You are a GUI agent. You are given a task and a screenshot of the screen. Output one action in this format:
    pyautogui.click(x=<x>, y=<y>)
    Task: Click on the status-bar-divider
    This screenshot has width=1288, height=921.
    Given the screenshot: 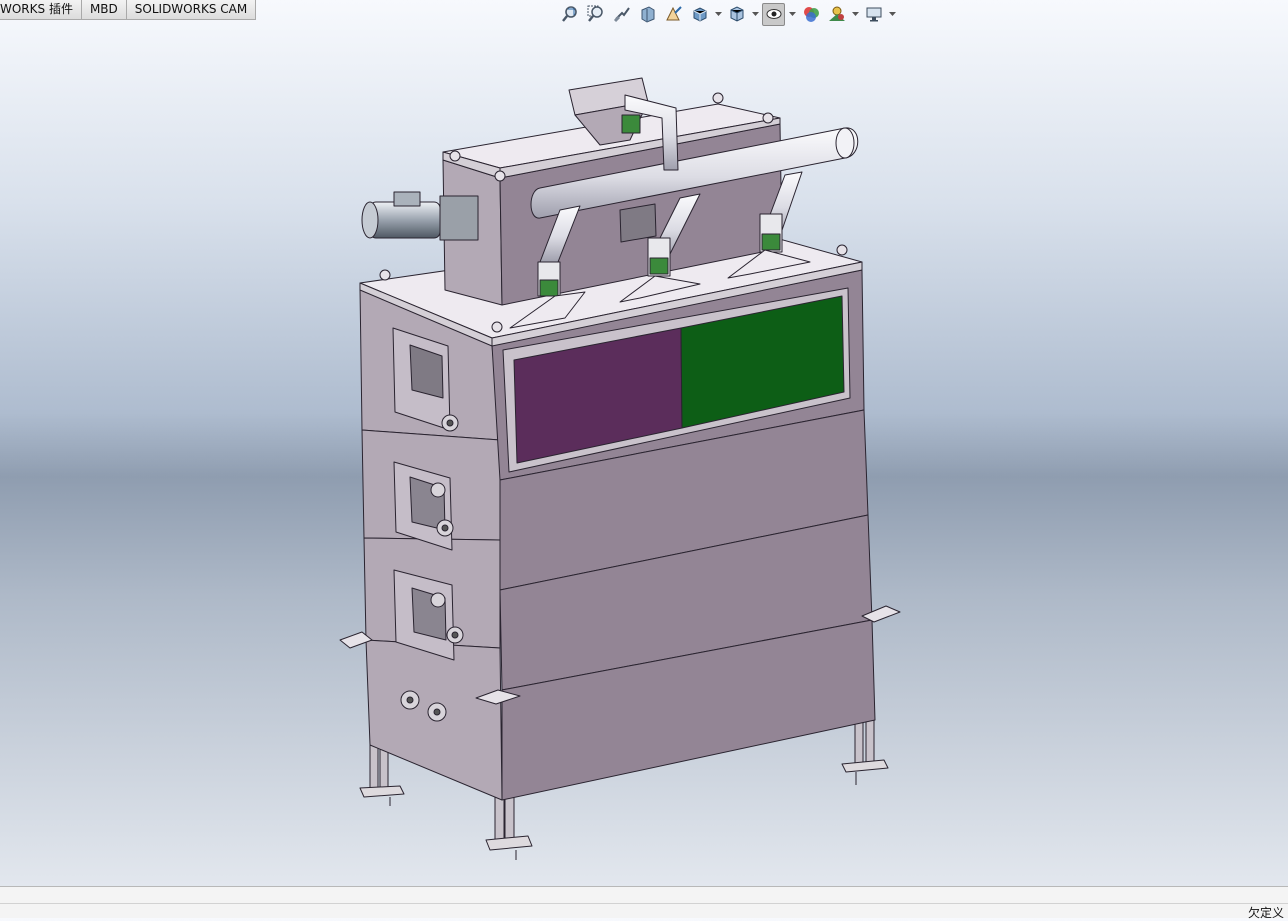 What is the action you would take?
    pyautogui.click(x=644, y=903)
    